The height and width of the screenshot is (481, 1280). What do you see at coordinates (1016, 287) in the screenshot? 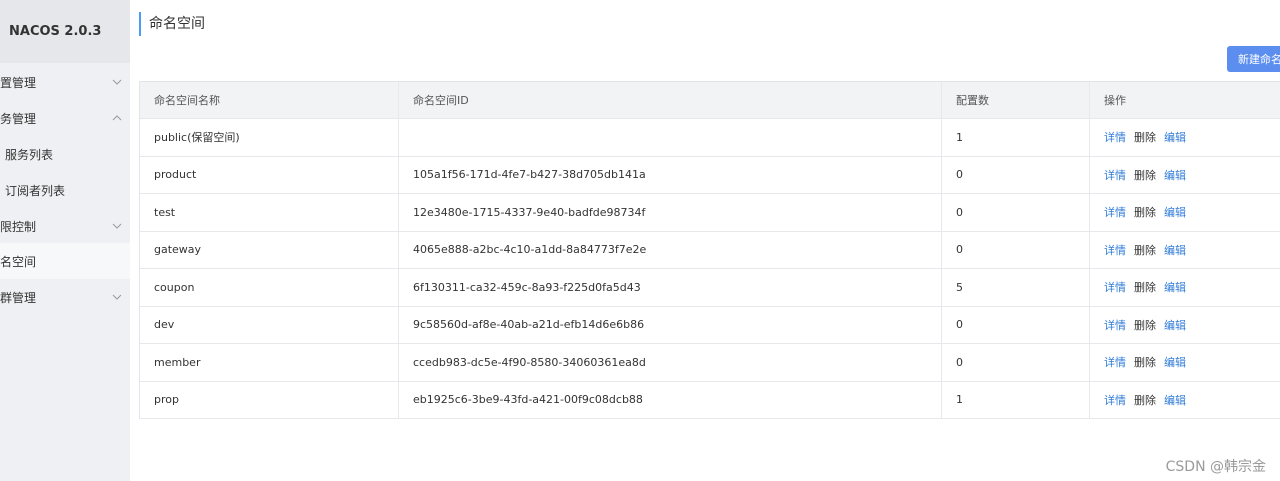
I see `config-count-cell: 5` at bounding box center [1016, 287].